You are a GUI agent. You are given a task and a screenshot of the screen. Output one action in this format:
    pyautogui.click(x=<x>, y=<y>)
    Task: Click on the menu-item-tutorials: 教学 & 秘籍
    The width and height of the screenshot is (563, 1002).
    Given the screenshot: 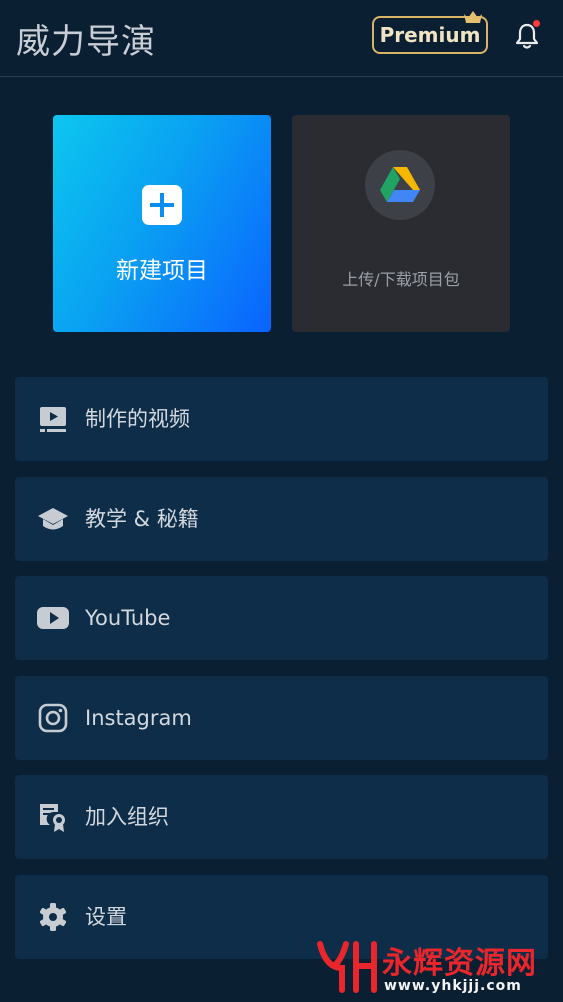 What is the action you would take?
    pyautogui.click(x=281, y=519)
    